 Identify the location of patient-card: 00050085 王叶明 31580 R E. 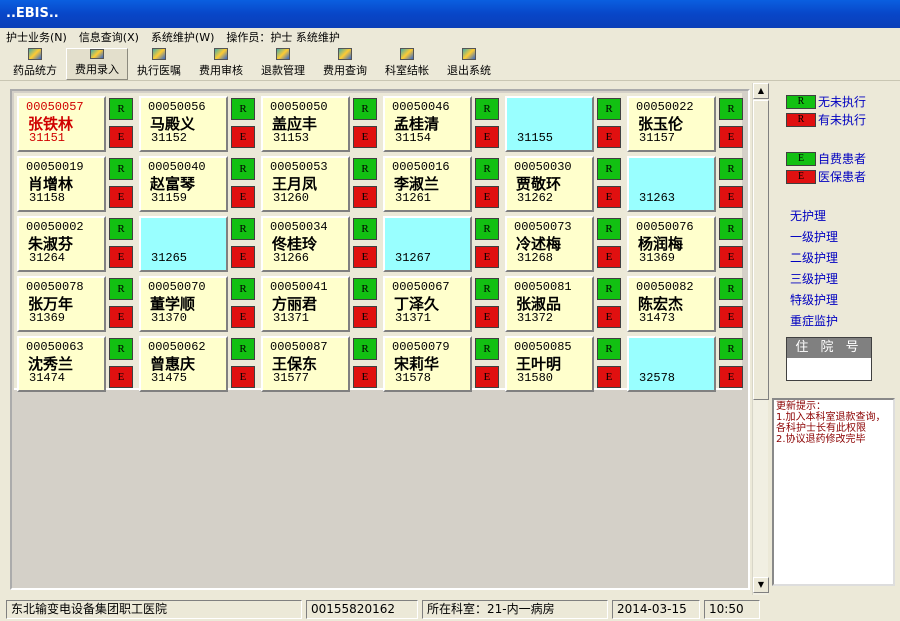
(564, 364).